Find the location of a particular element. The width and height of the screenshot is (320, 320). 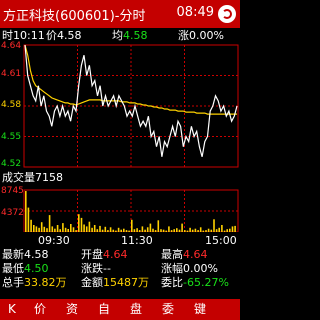

stat-value: 33.82万 is located at coordinates (45, 282).